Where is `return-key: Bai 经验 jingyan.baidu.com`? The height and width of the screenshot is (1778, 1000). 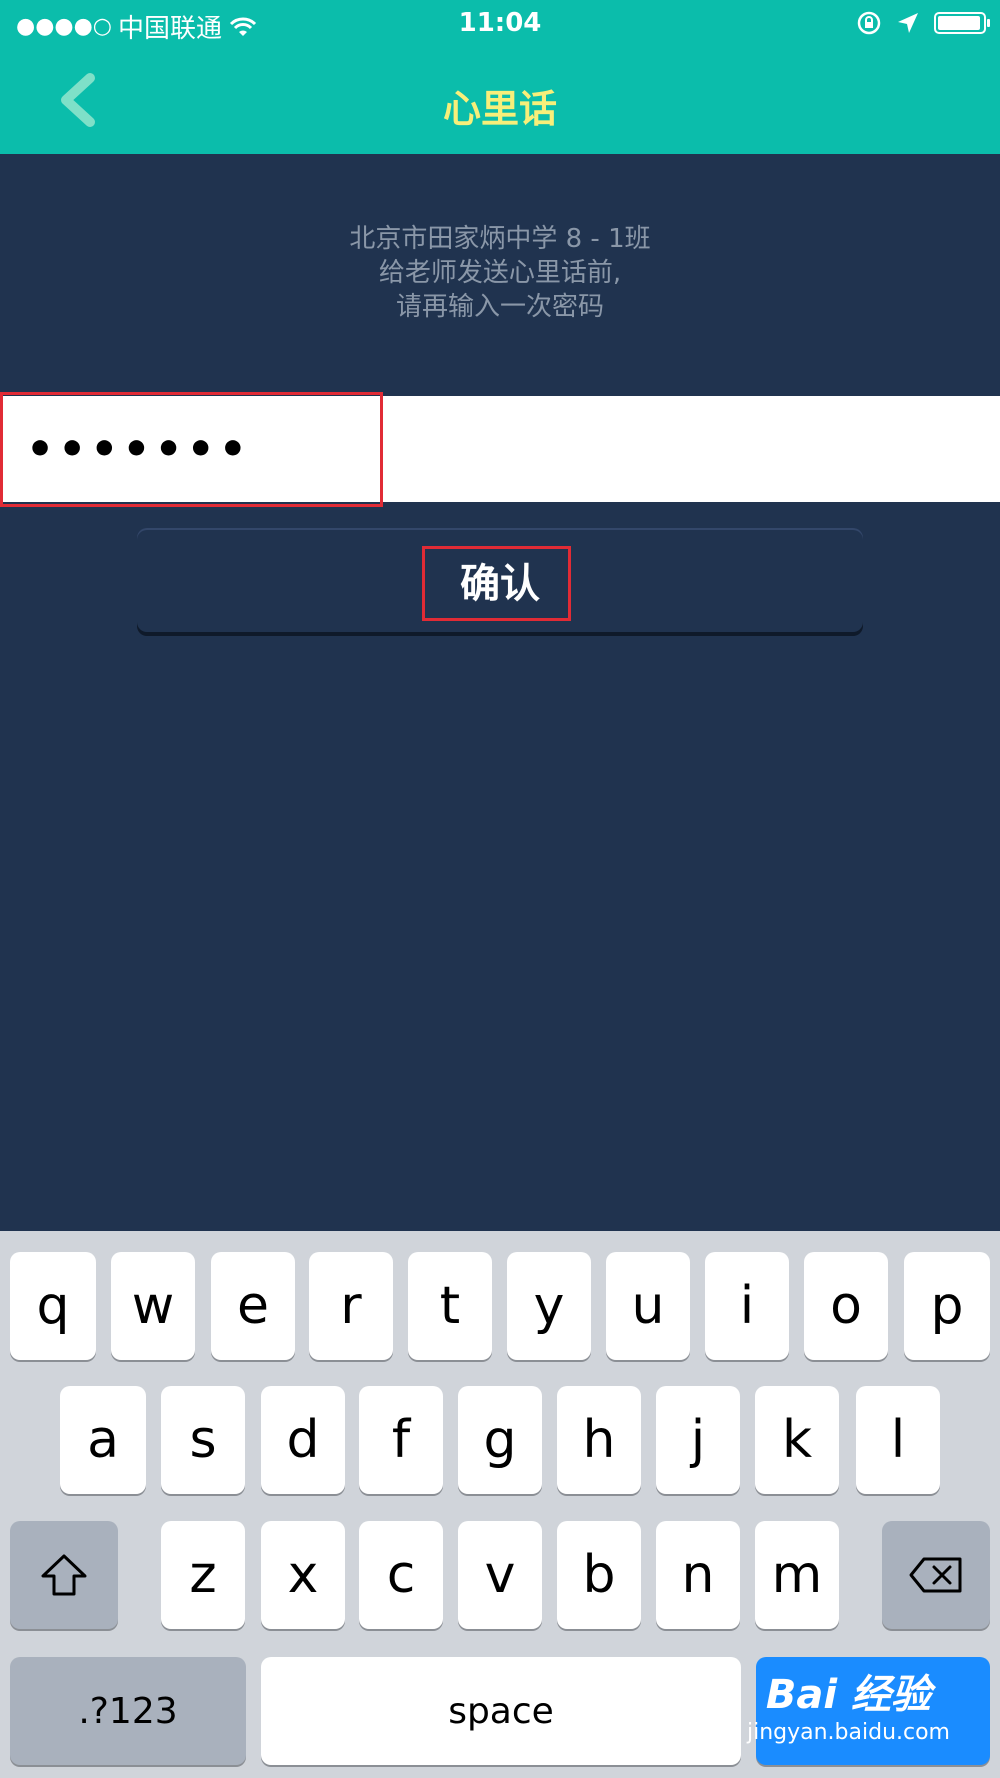 return-key: Bai 经验 jingyan.baidu.com is located at coordinates (868, 1711).